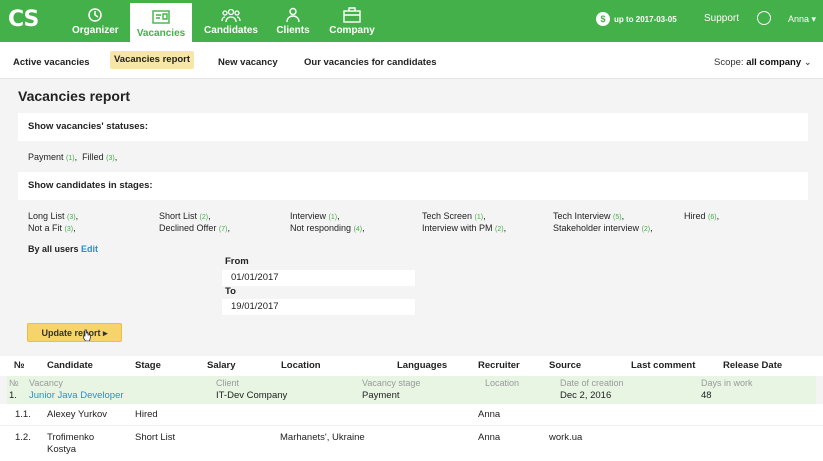 This screenshot has width=823, height=461. I want to click on to-label: To, so click(230, 291).